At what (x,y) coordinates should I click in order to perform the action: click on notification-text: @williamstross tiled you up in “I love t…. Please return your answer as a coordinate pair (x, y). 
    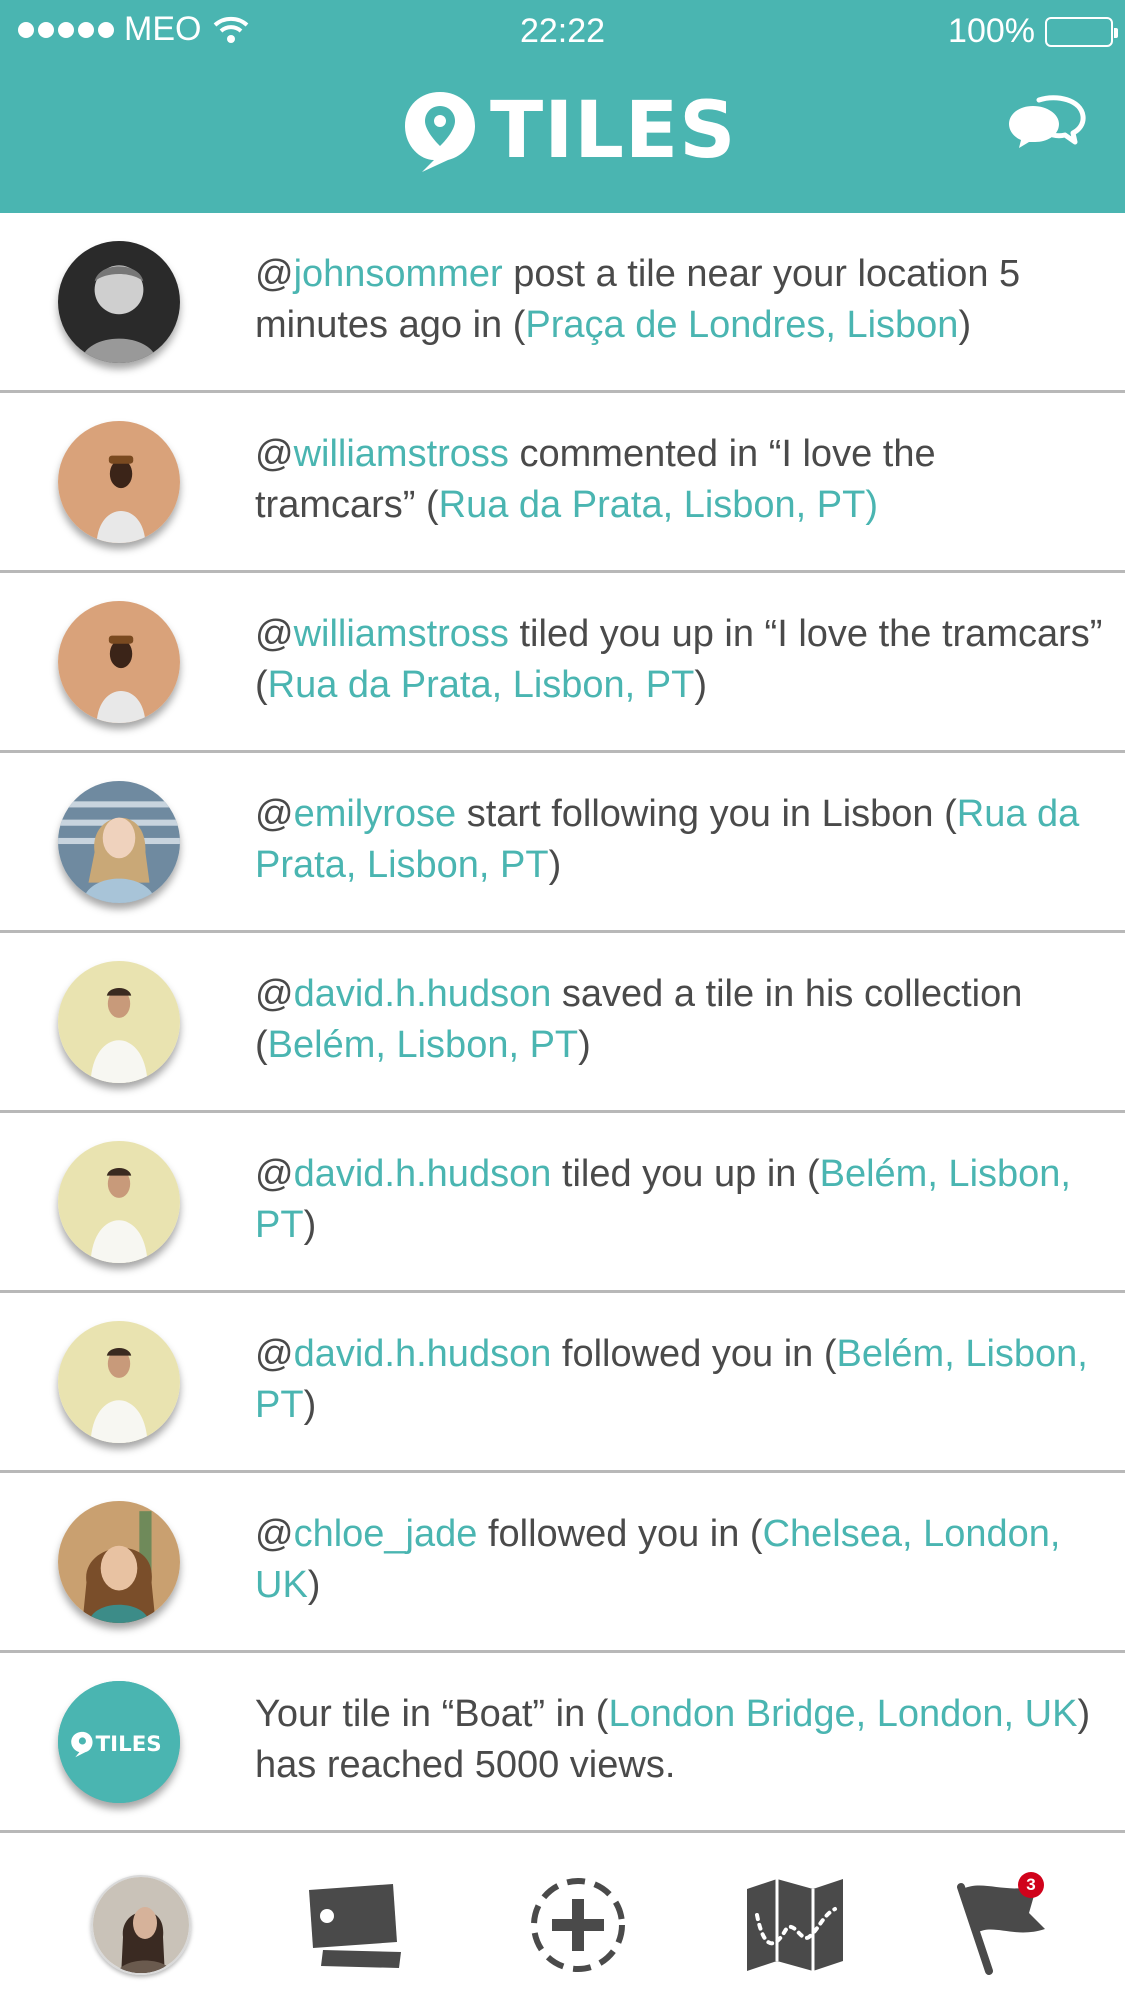
    Looking at the image, I should click on (680, 660).